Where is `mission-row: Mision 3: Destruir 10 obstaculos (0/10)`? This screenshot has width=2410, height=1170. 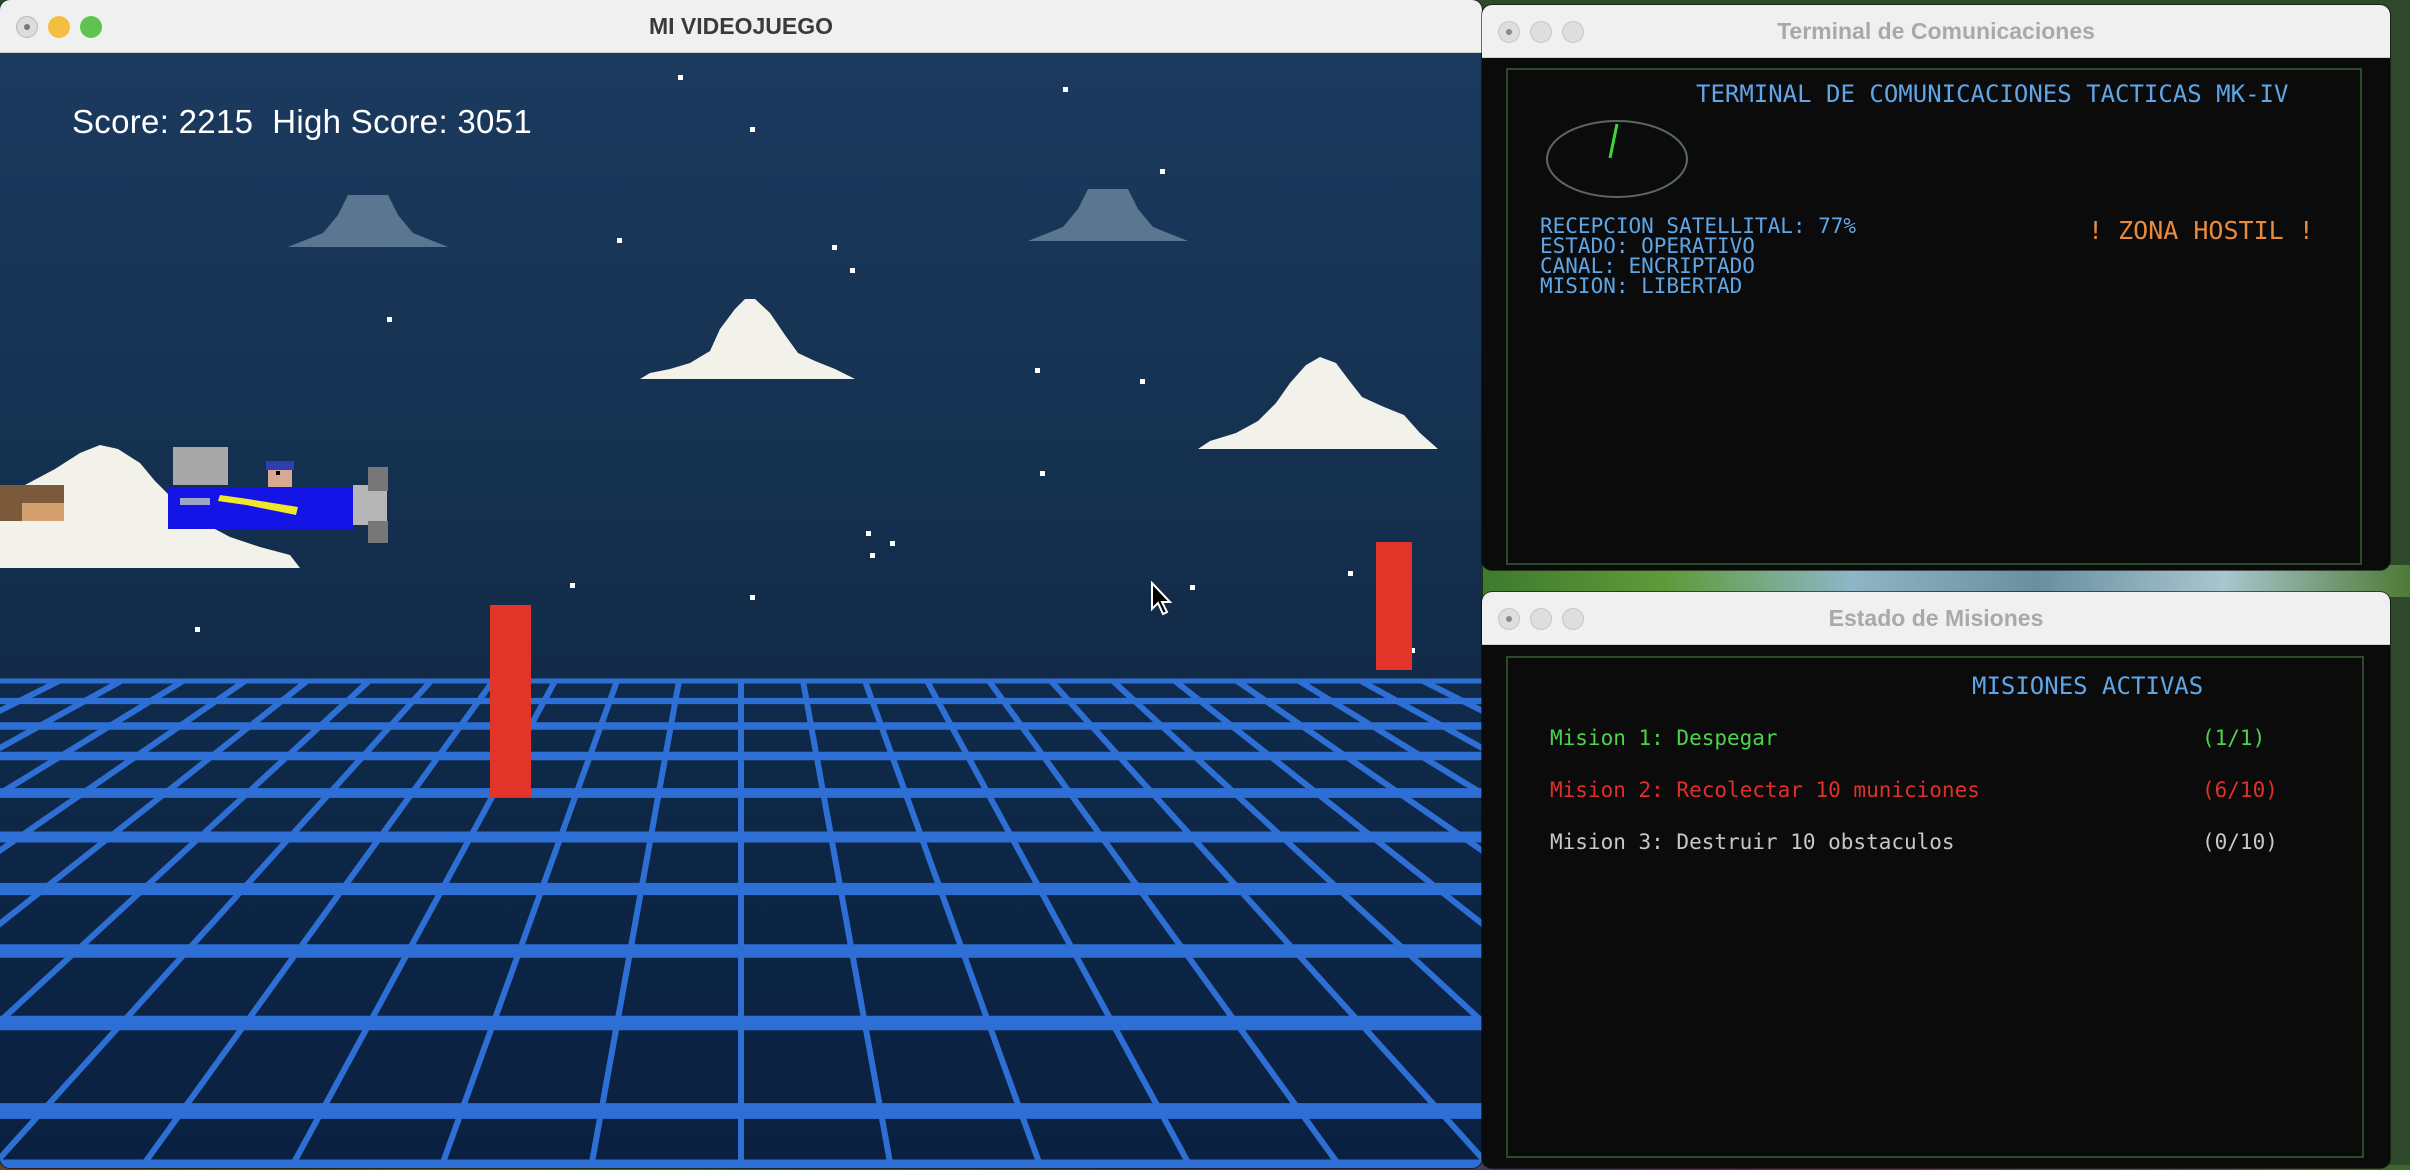
mission-row: Mision 3: Destruir 10 obstaculos (0/10) is located at coordinates (1937, 845).